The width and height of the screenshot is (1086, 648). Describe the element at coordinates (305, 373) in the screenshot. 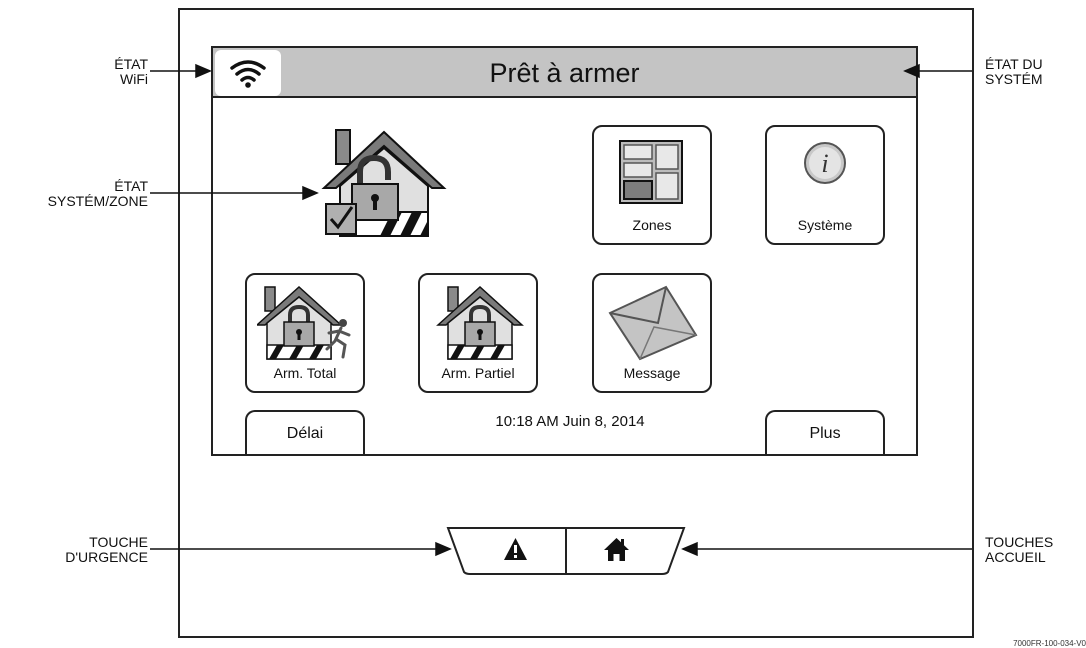

I see `arm-total-label: Arm. Total` at that location.